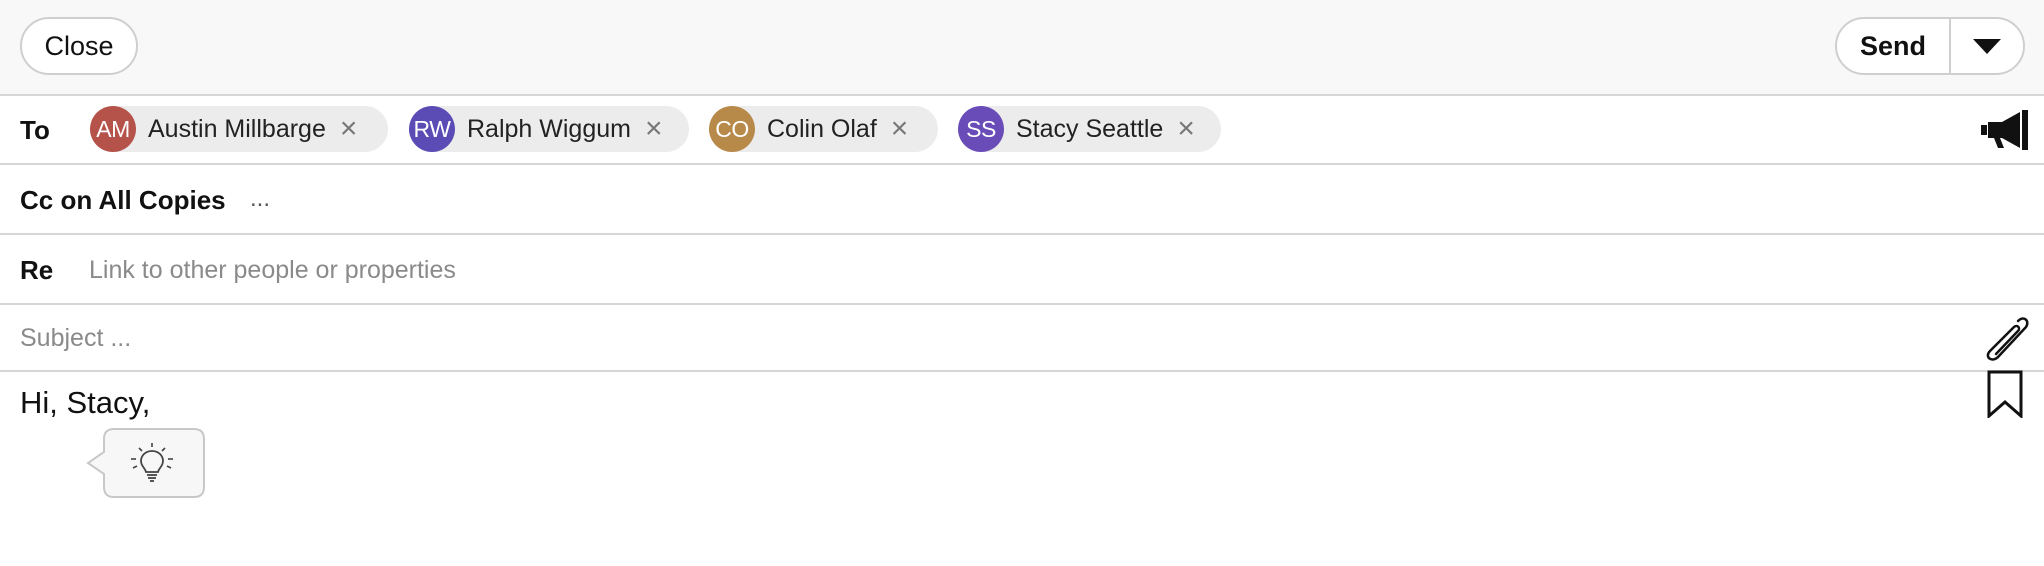 The width and height of the screenshot is (2044, 566). I want to click on bookmark-icon, so click(2005, 394).